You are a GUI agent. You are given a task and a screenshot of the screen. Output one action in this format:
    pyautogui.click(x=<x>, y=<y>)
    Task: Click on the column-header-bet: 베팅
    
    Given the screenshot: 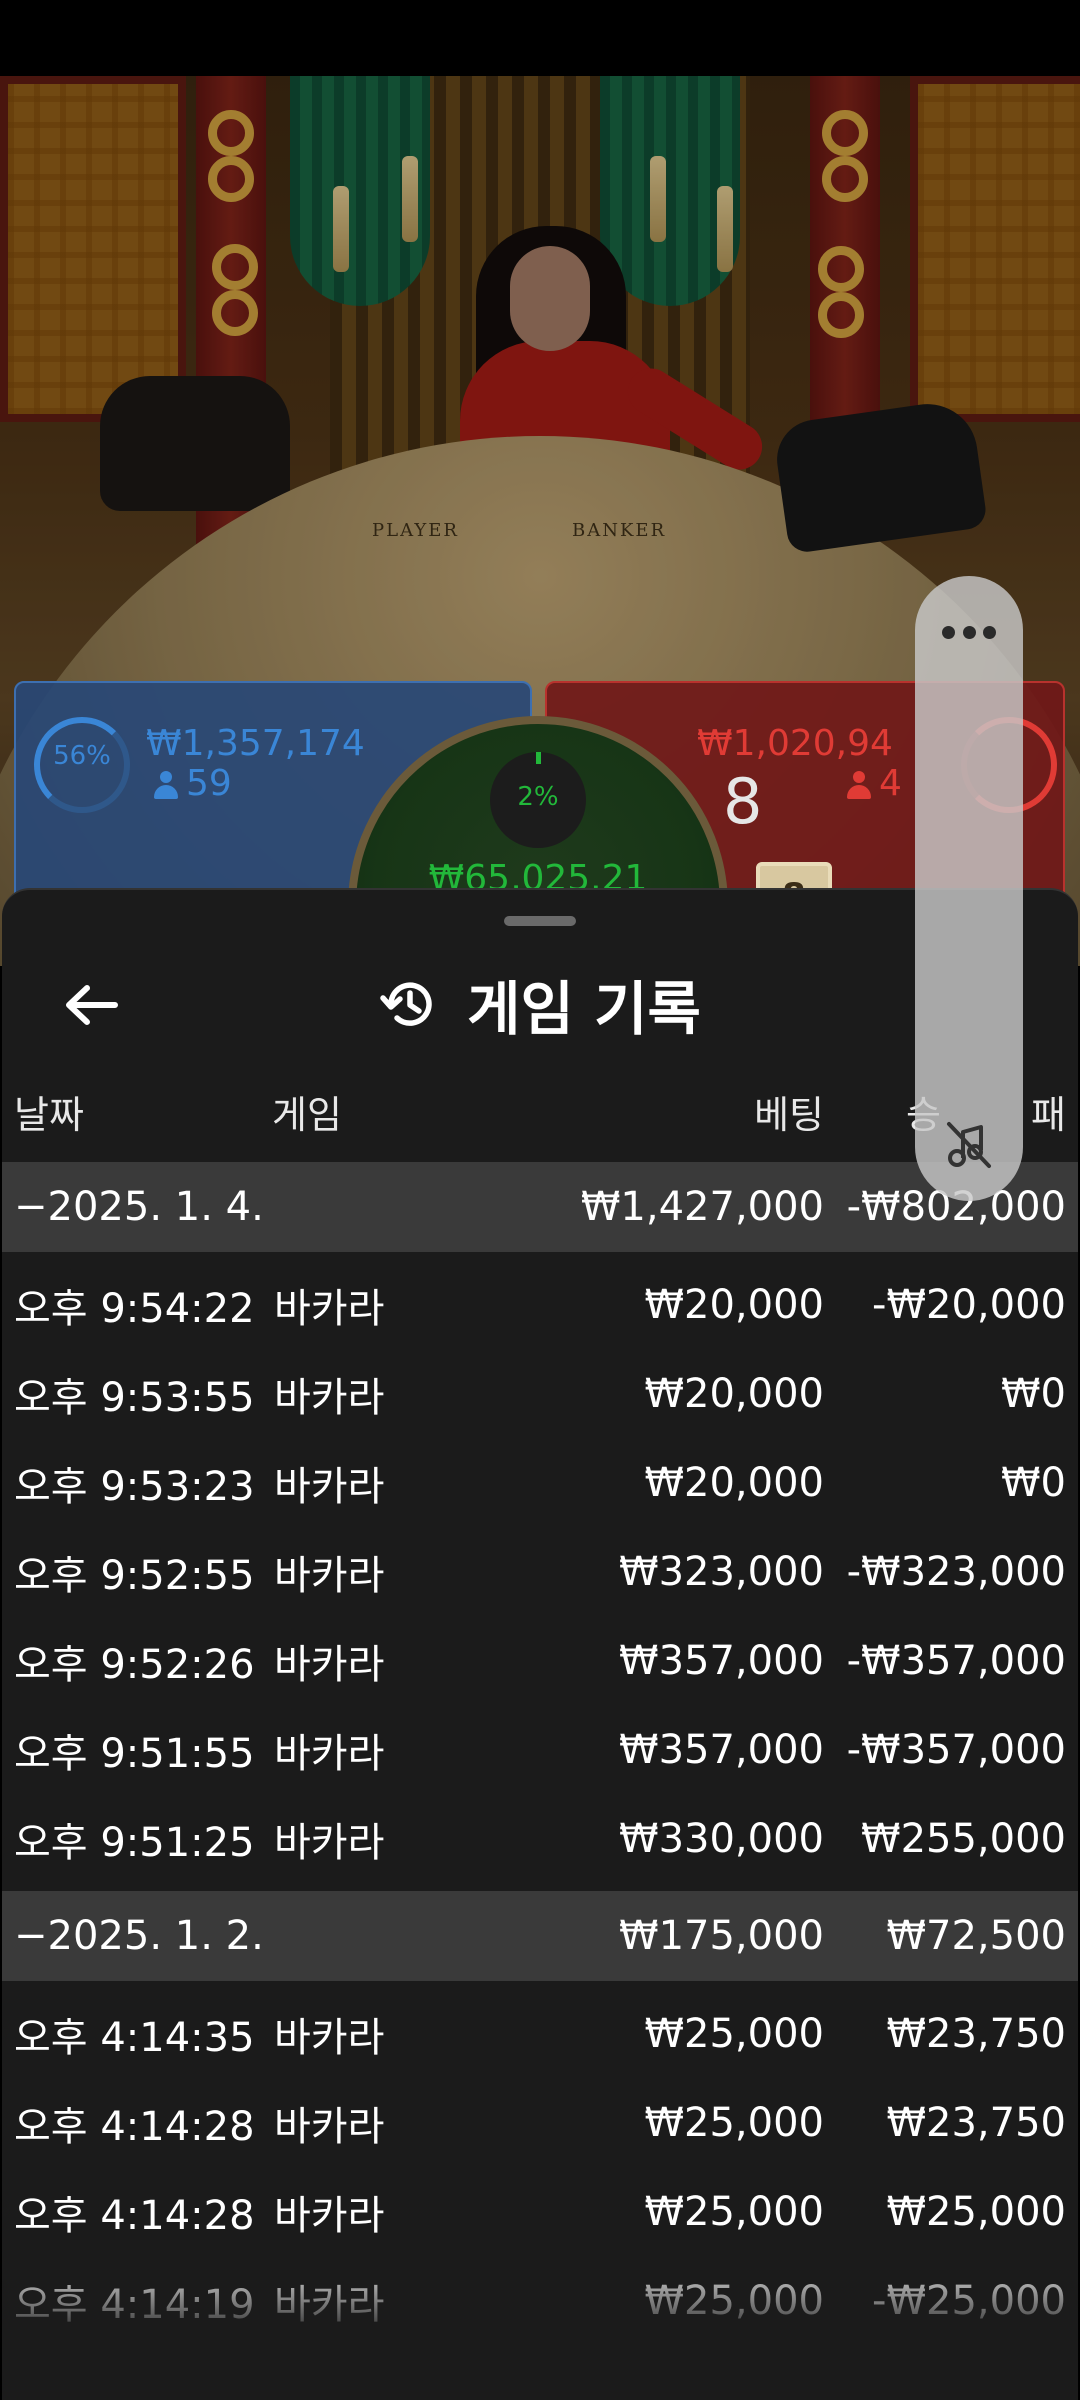 What is the action you would take?
    pyautogui.click(x=789, y=1115)
    